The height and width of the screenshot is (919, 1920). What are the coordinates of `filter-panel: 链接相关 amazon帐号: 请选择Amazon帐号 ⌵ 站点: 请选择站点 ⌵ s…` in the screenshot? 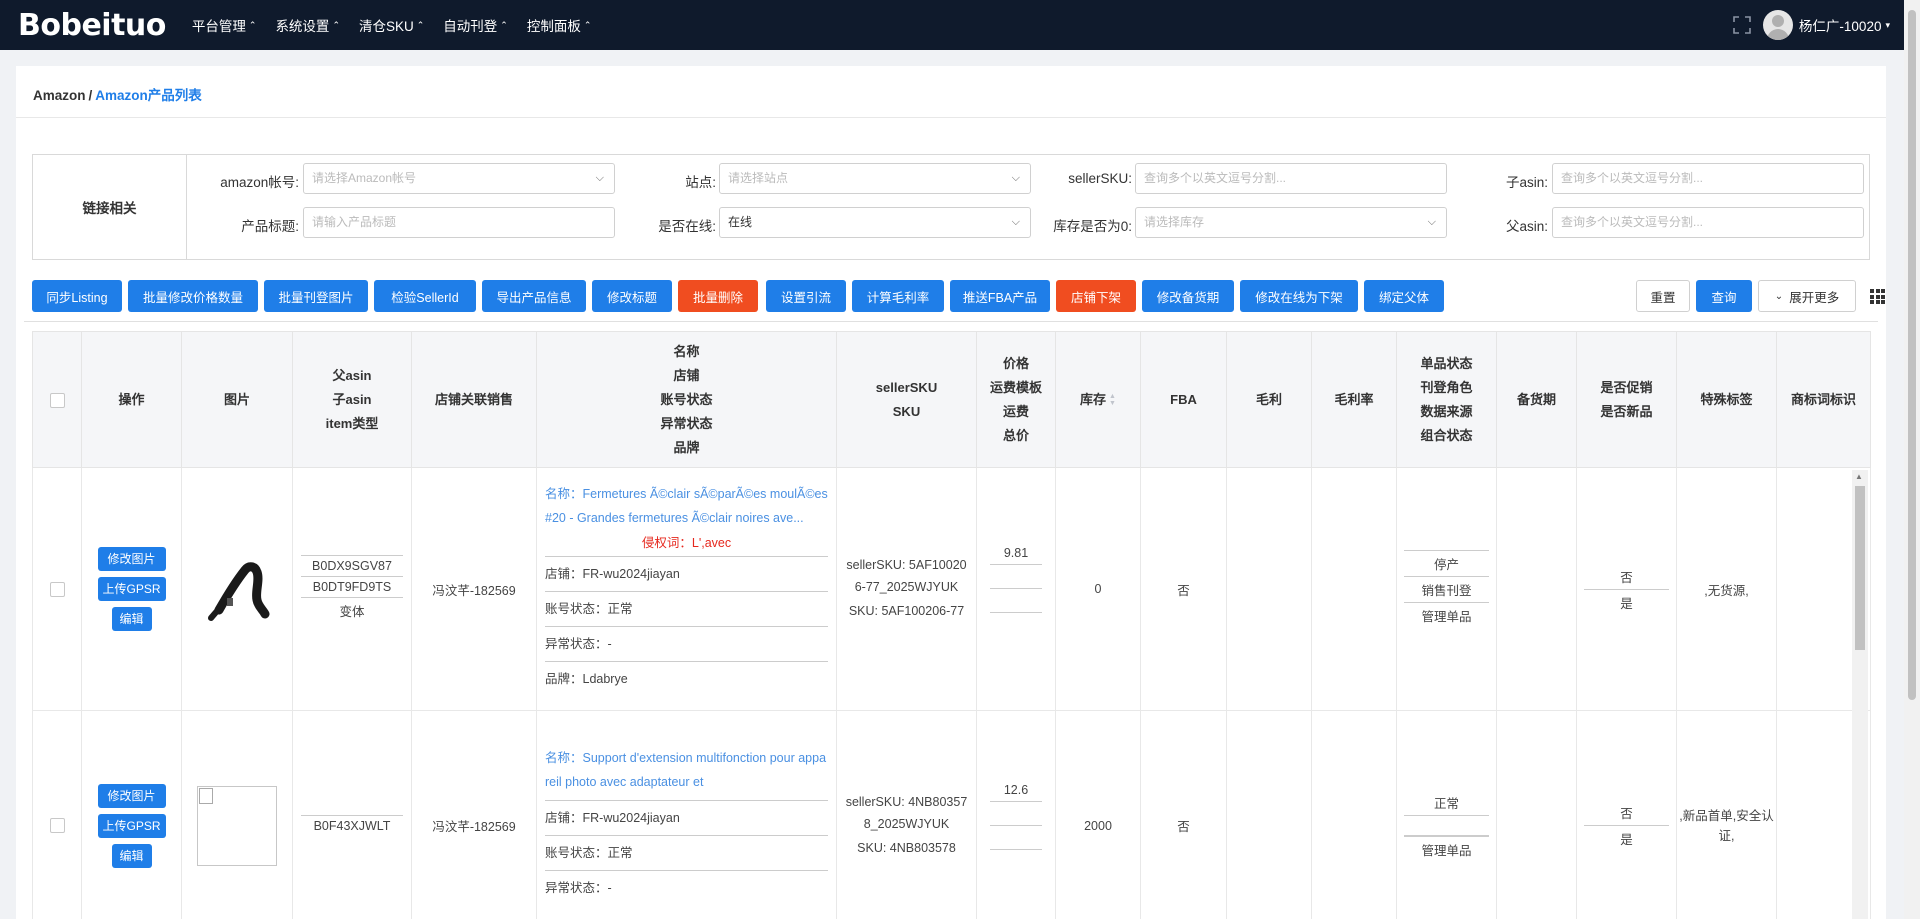 It's located at (951, 207).